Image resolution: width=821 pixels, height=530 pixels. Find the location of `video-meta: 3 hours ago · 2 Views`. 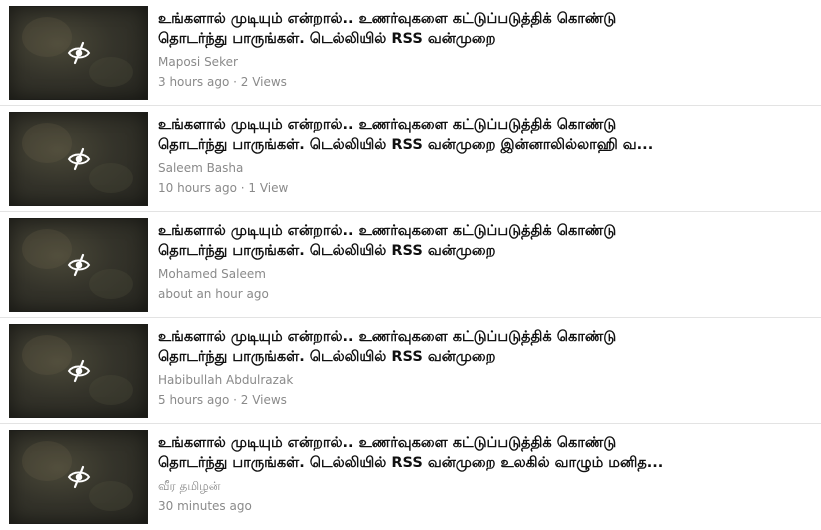

video-meta: 3 hours ago · 2 Views is located at coordinates (222, 82).